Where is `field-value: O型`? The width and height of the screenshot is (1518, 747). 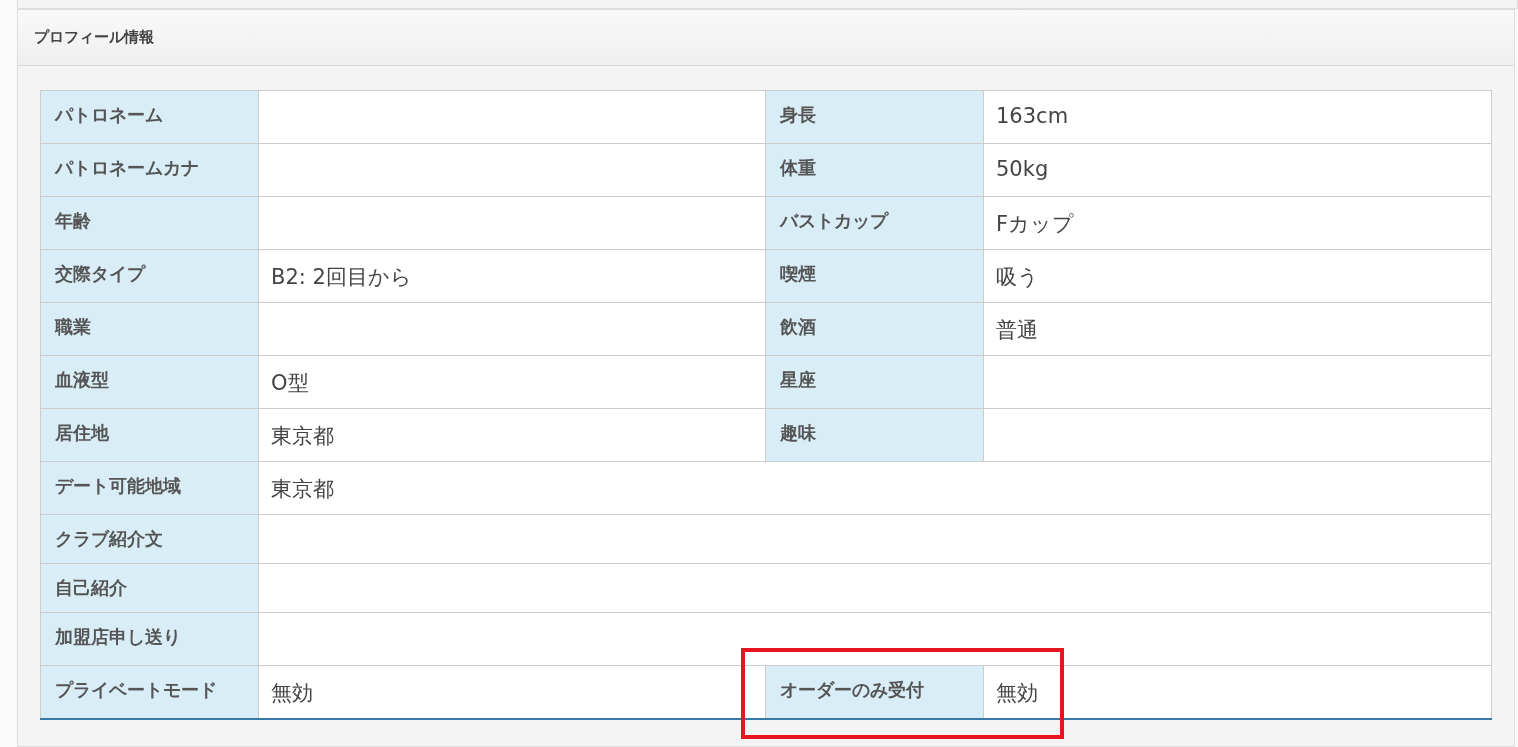
field-value: O型 is located at coordinates (512, 382).